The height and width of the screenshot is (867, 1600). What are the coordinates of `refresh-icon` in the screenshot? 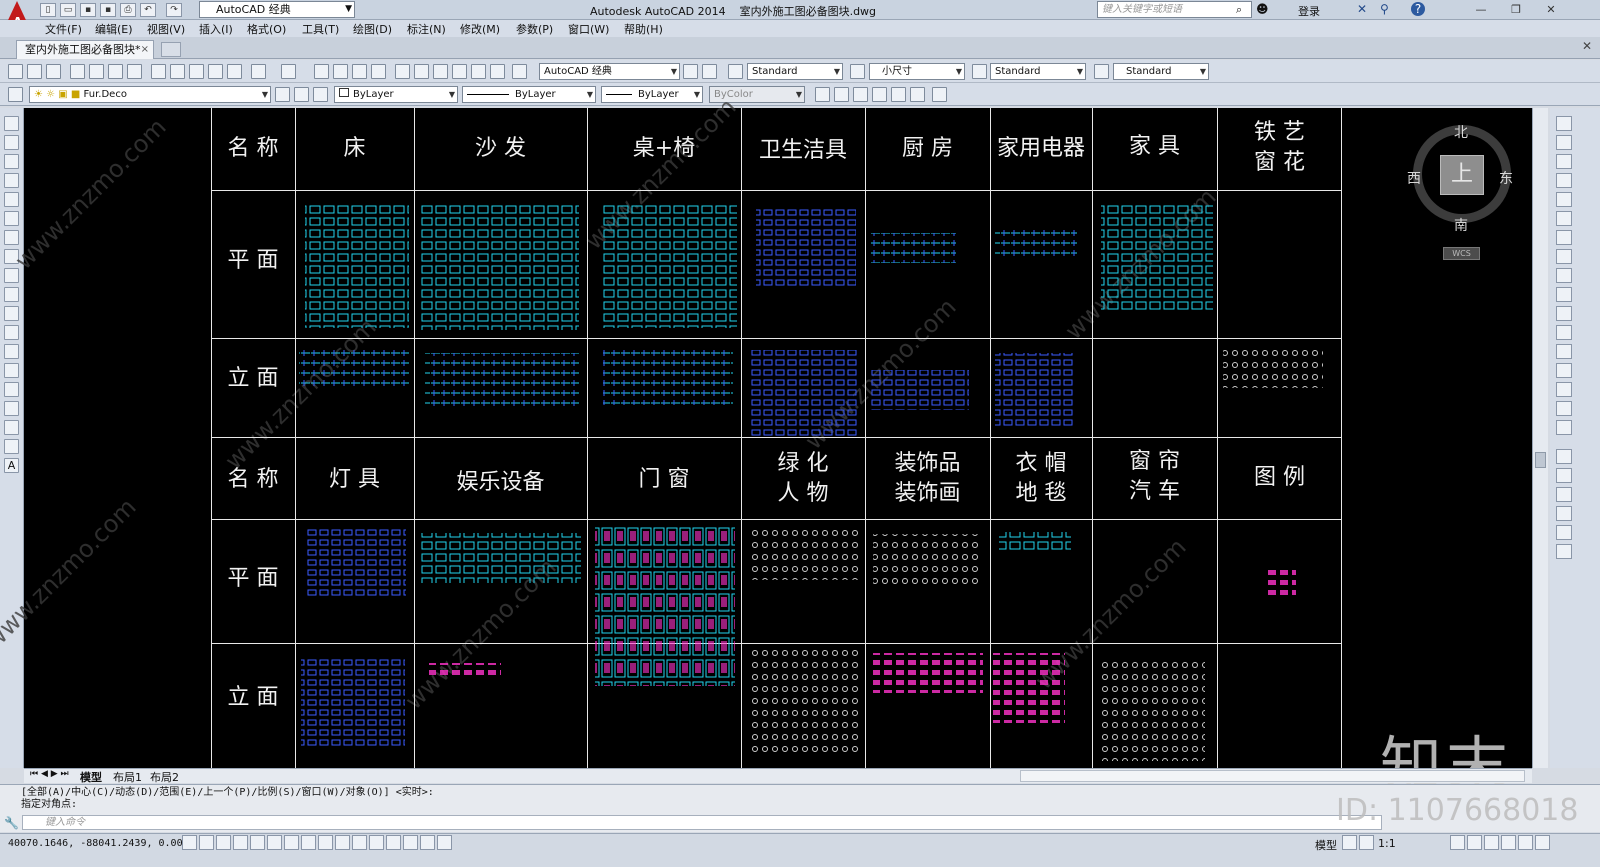 It's located at (939, 94).